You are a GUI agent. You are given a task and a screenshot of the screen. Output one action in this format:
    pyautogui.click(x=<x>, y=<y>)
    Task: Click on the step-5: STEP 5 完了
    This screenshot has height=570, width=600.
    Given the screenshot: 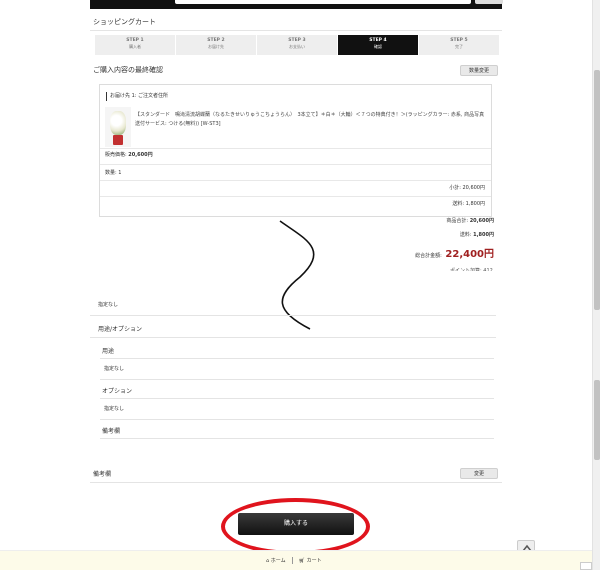 What is the action you would take?
    pyautogui.click(x=459, y=45)
    